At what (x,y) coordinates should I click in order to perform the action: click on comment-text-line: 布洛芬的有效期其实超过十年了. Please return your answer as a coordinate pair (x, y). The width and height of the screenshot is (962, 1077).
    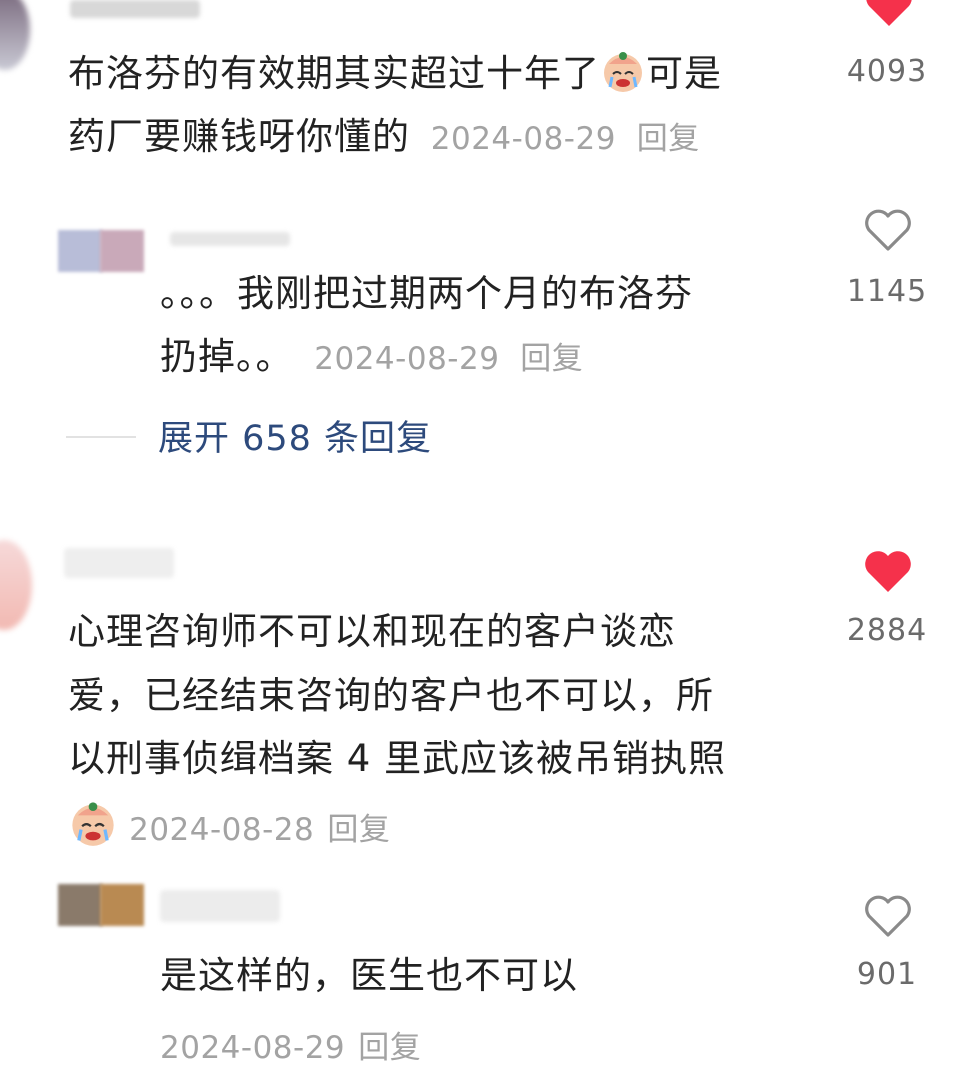
    Looking at the image, I should click on (334, 73).